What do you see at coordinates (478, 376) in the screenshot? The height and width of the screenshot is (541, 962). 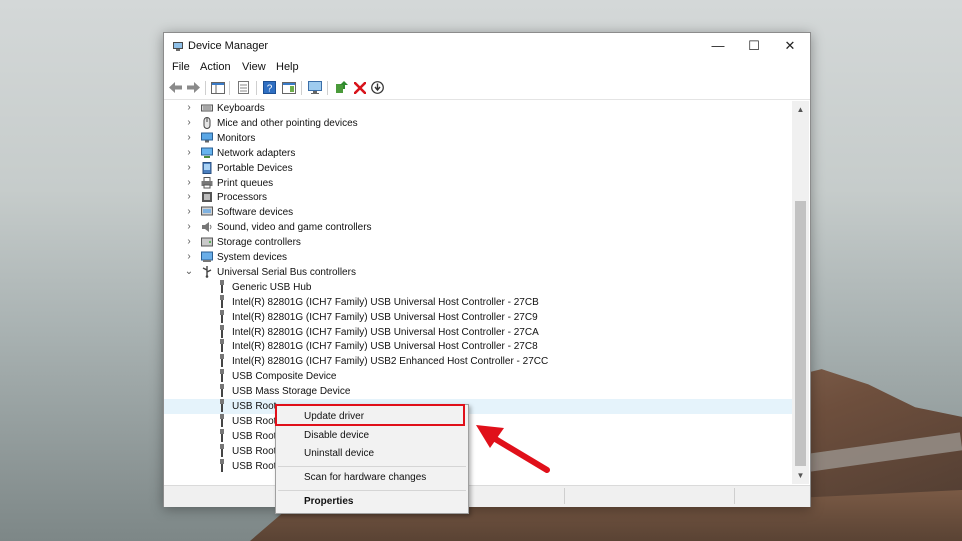 I see `usb-device-item: USB Composite Device` at bounding box center [478, 376].